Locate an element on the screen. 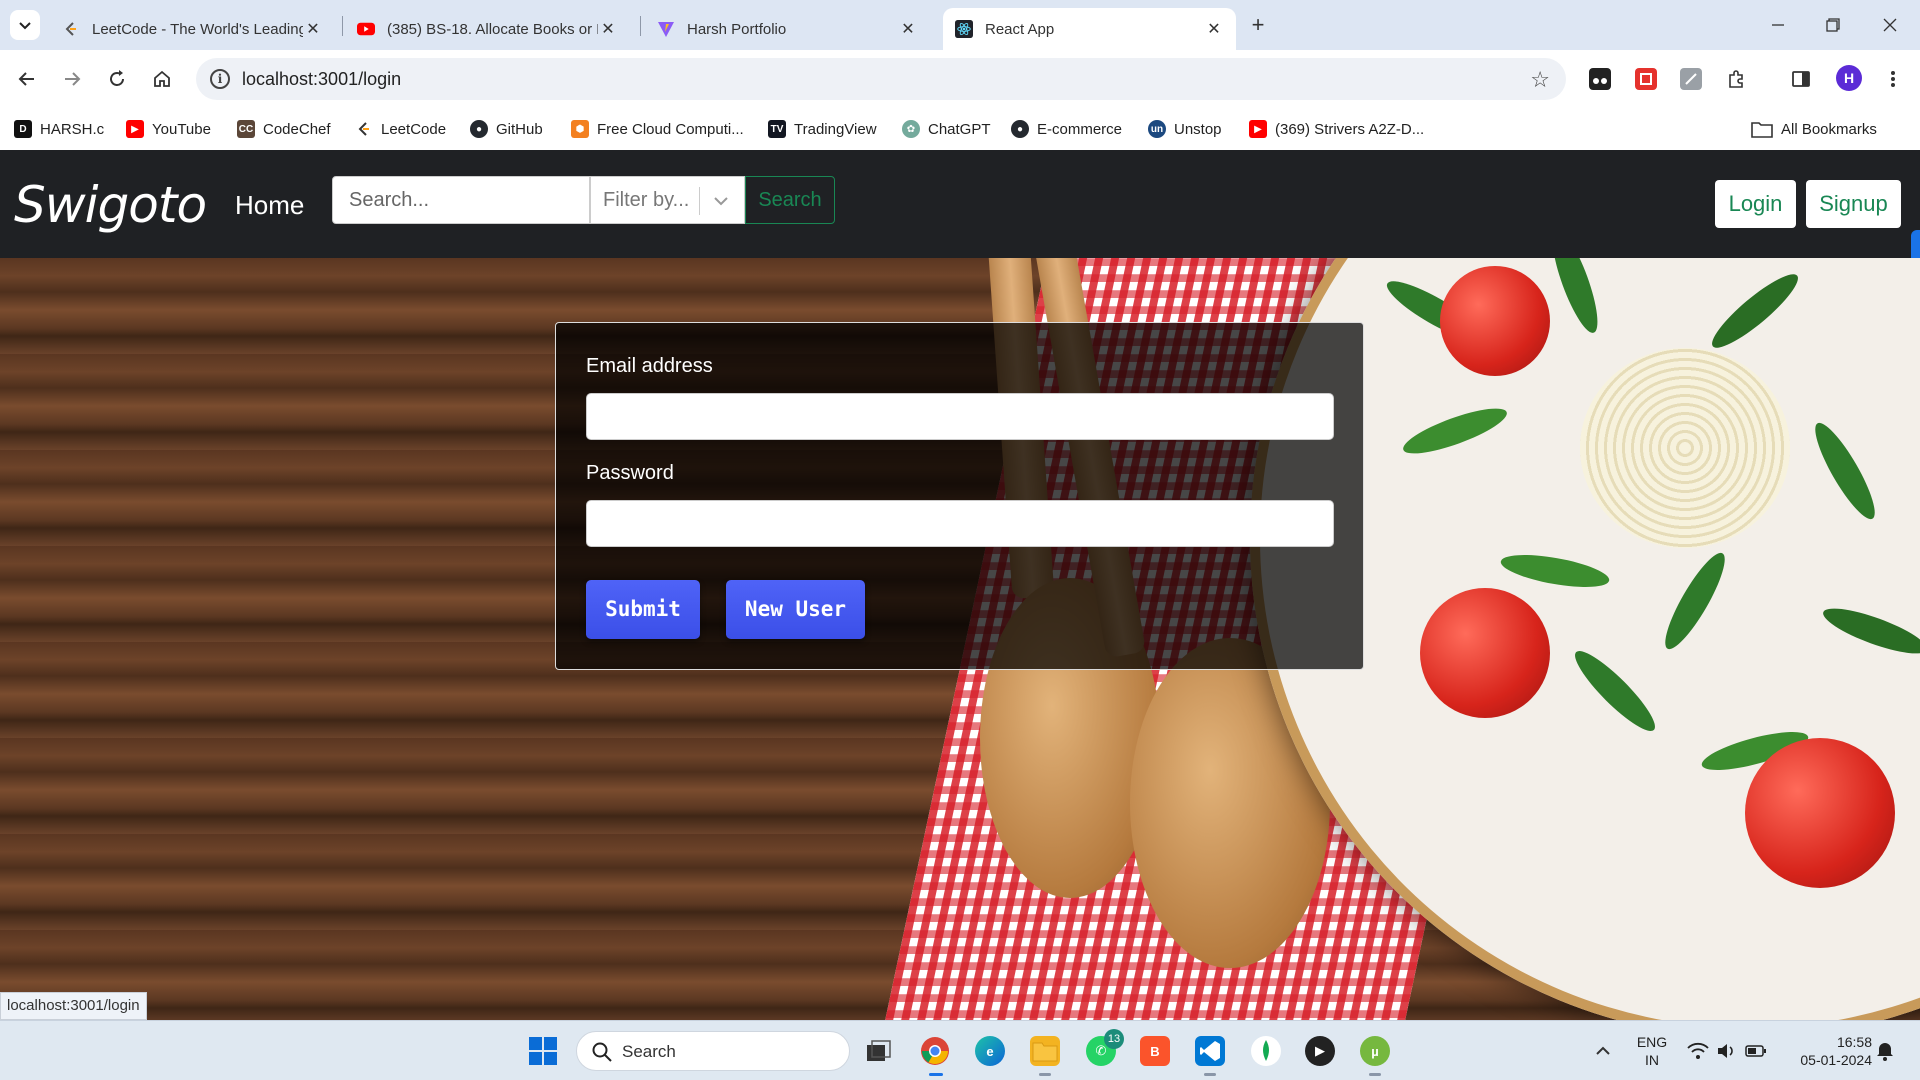 The image size is (1920, 1080). status-bar-url: localhost:3001/login is located at coordinates (73, 1006).